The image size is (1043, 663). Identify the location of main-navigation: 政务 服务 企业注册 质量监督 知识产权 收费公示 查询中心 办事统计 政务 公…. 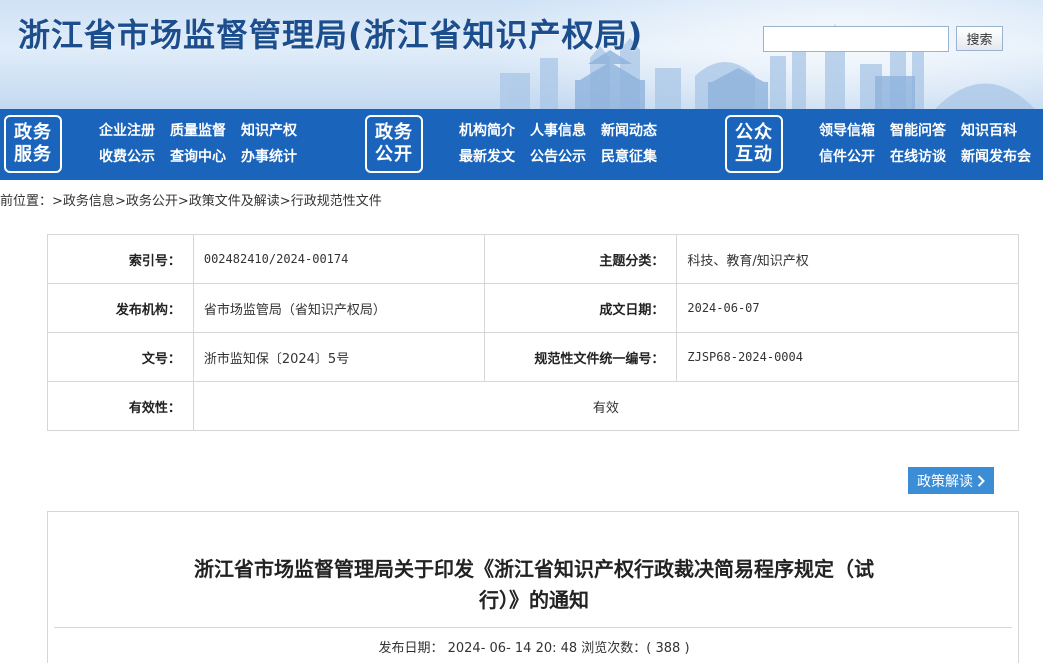
(521, 144).